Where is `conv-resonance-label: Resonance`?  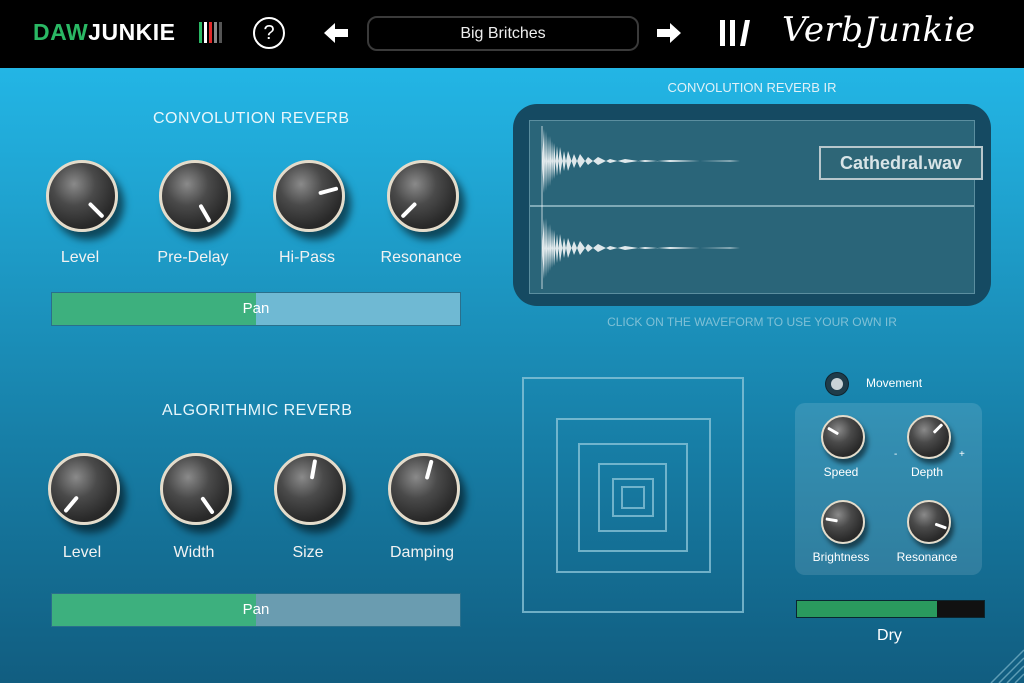
conv-resonance-label: Resonance is located at coordinates (421, 257).